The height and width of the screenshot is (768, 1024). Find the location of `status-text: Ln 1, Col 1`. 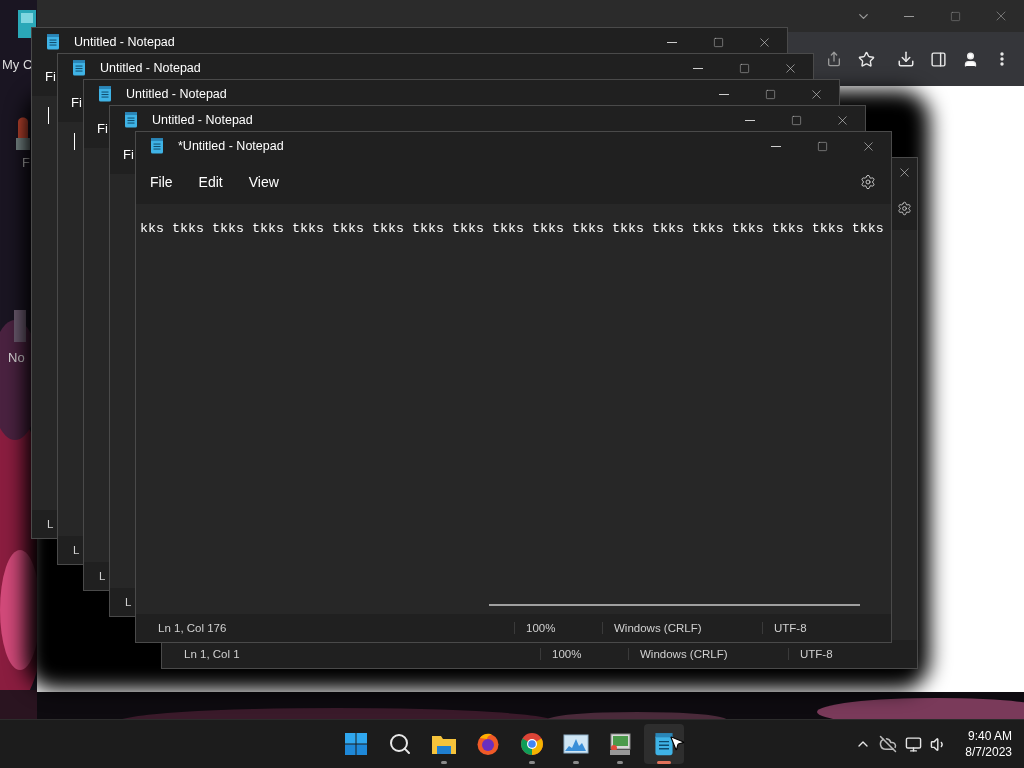

status-text: Ln 1, Col 1 is located at coordinates (212, 654).